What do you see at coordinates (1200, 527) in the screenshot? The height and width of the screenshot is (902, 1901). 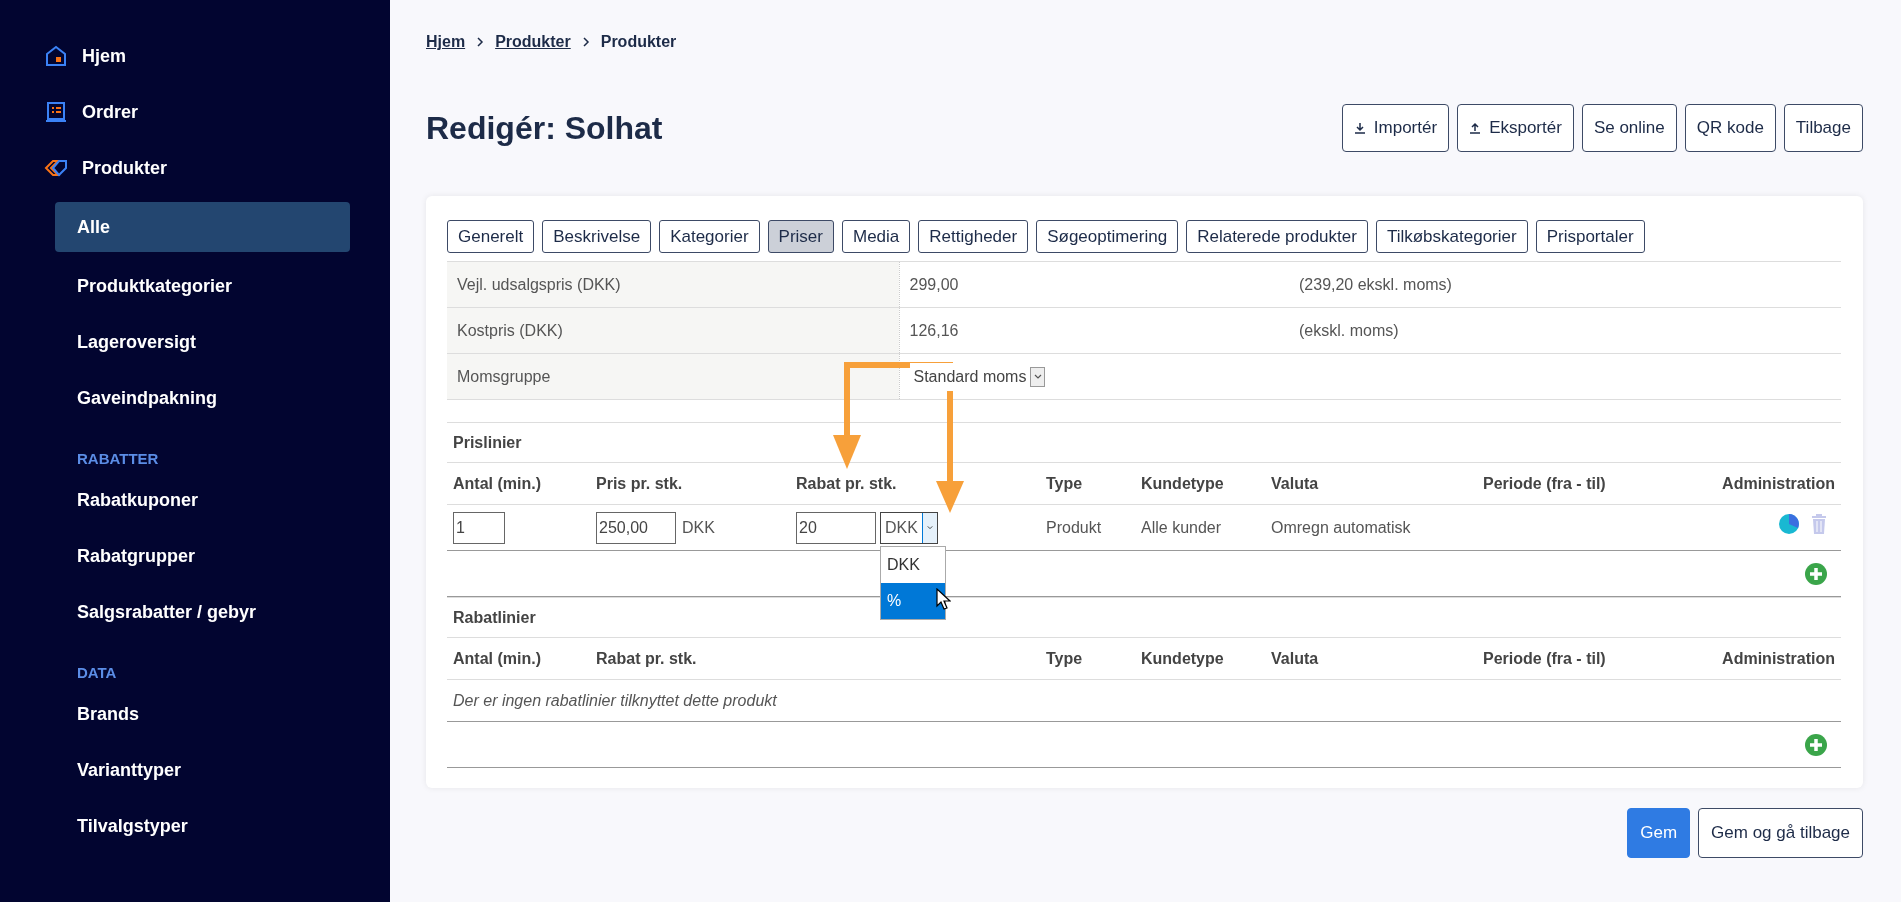 I see `table-cell: Alle kunder` at bounding box center [1200, 527].